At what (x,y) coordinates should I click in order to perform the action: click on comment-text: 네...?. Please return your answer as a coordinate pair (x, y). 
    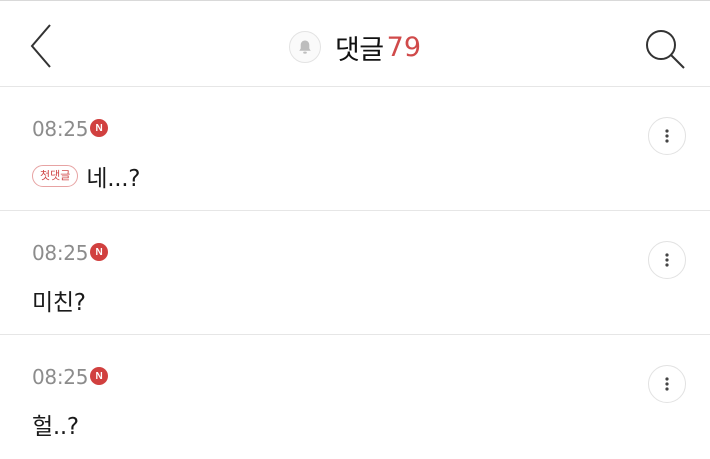
    Looking at the image, I should click on (113, 179).